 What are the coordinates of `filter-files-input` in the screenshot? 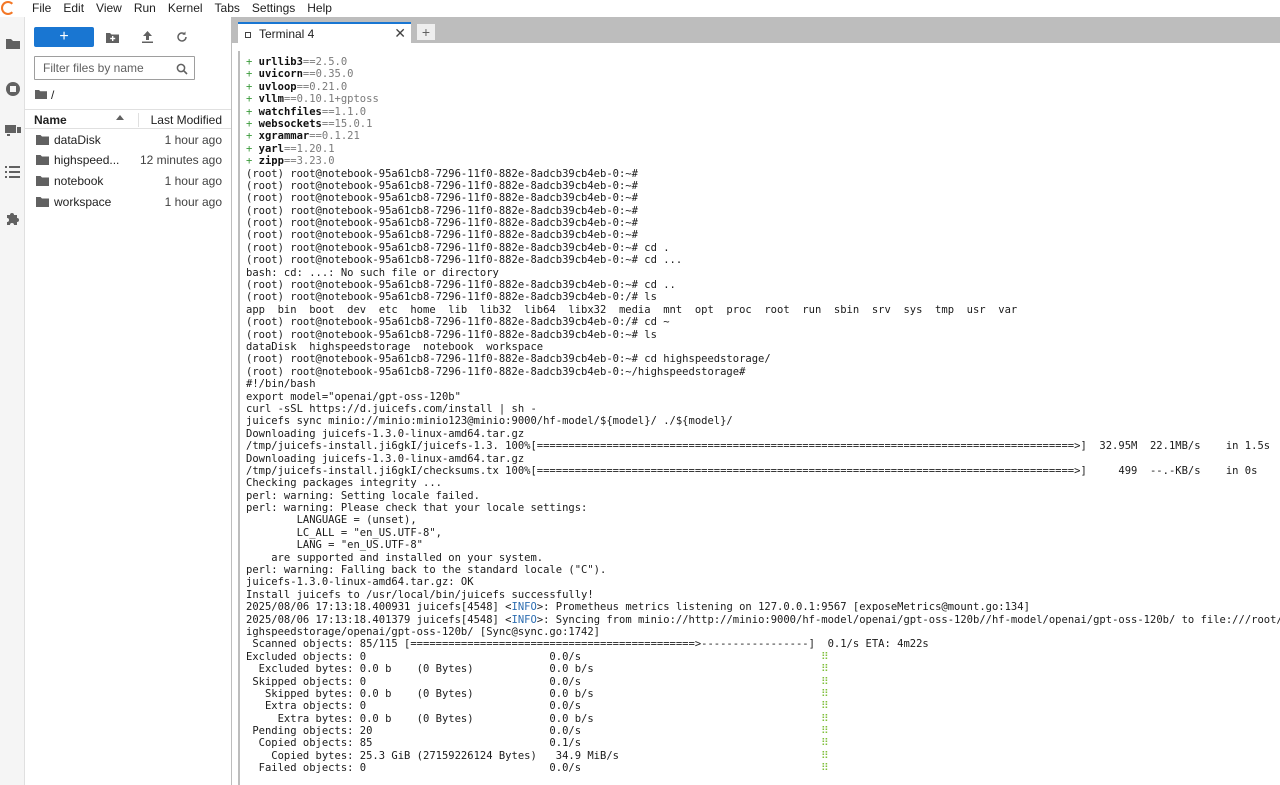 It's located at (111, 68).